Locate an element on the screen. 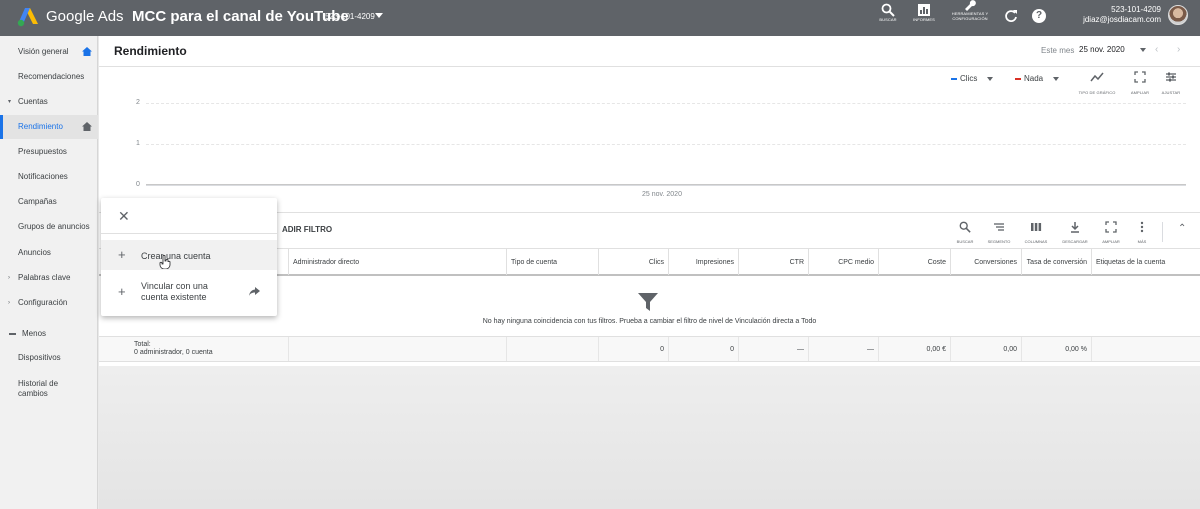  chevron-right-icon: › is located at coordinates (1178, 49).